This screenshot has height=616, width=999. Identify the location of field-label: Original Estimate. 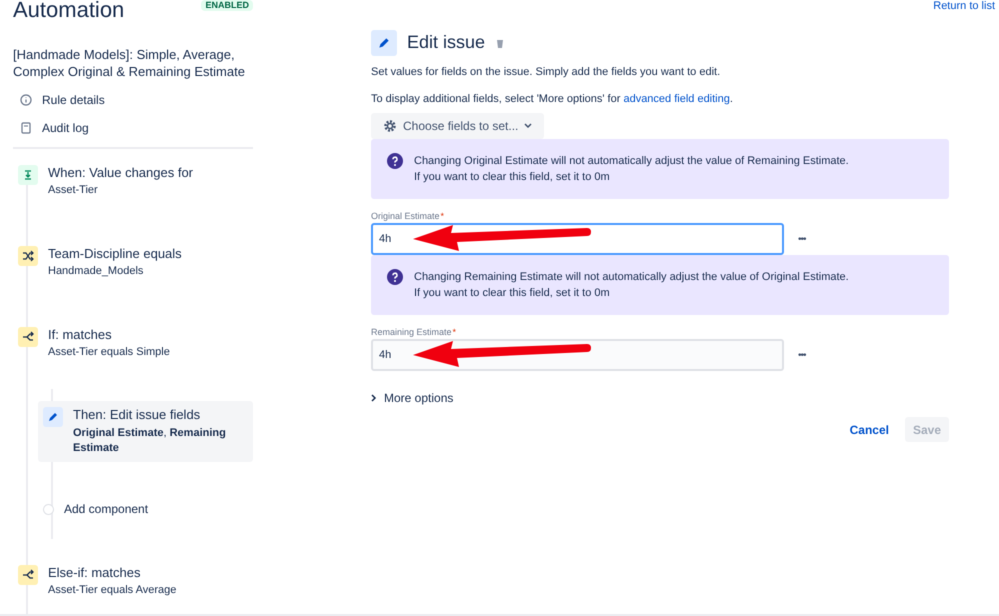
(405, 216).